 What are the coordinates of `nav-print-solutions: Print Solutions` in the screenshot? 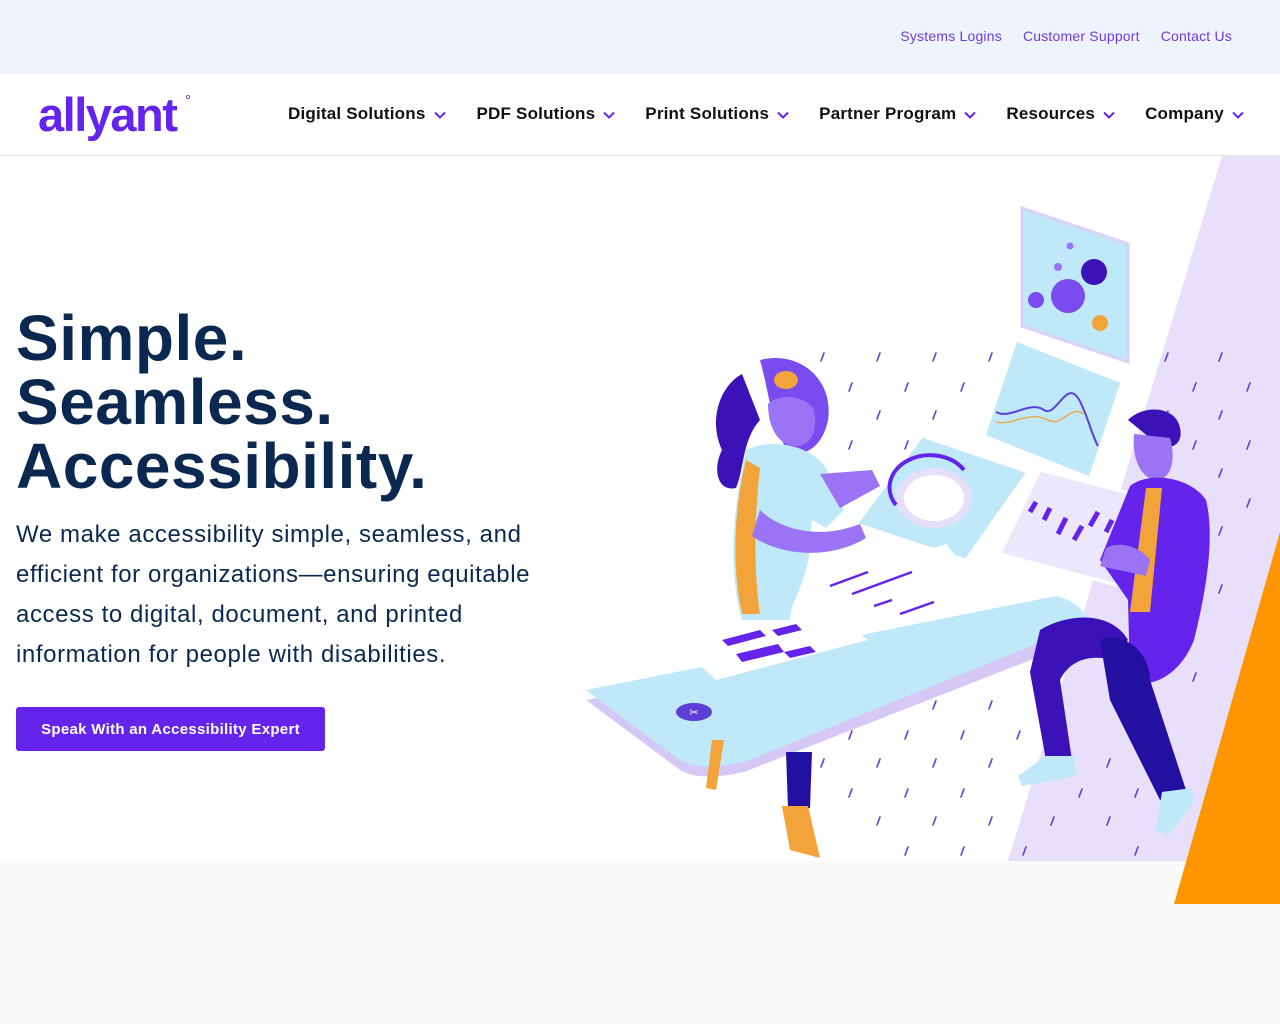 It's located at (717, 114).